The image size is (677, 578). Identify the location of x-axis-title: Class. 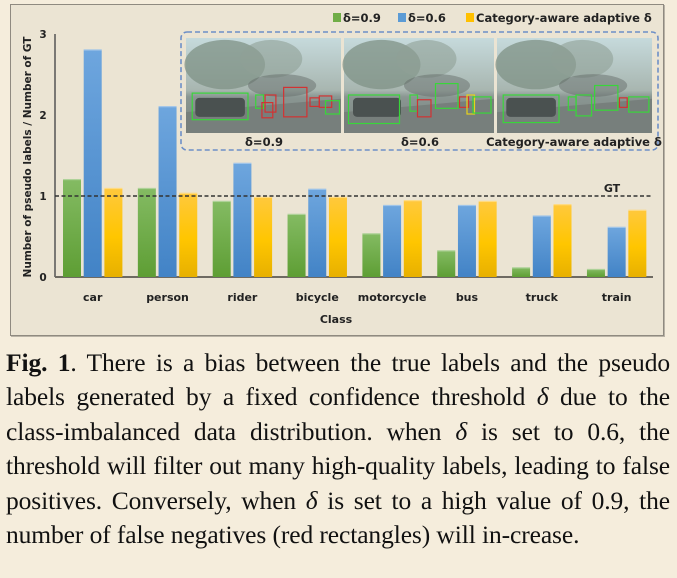
(336, 319).